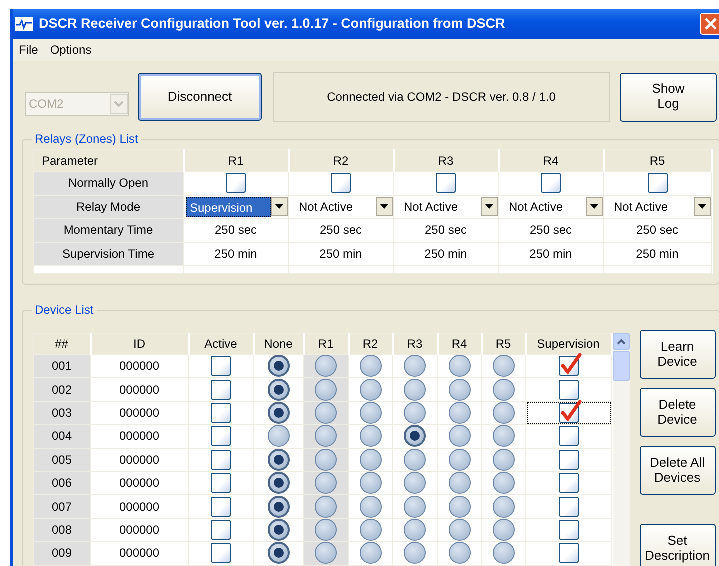 The image size is (719, 566). What do you see at coordinates (621, 366) in the screenshot?
I see `scrollbar-thumb` at bounding box center [621, 366].